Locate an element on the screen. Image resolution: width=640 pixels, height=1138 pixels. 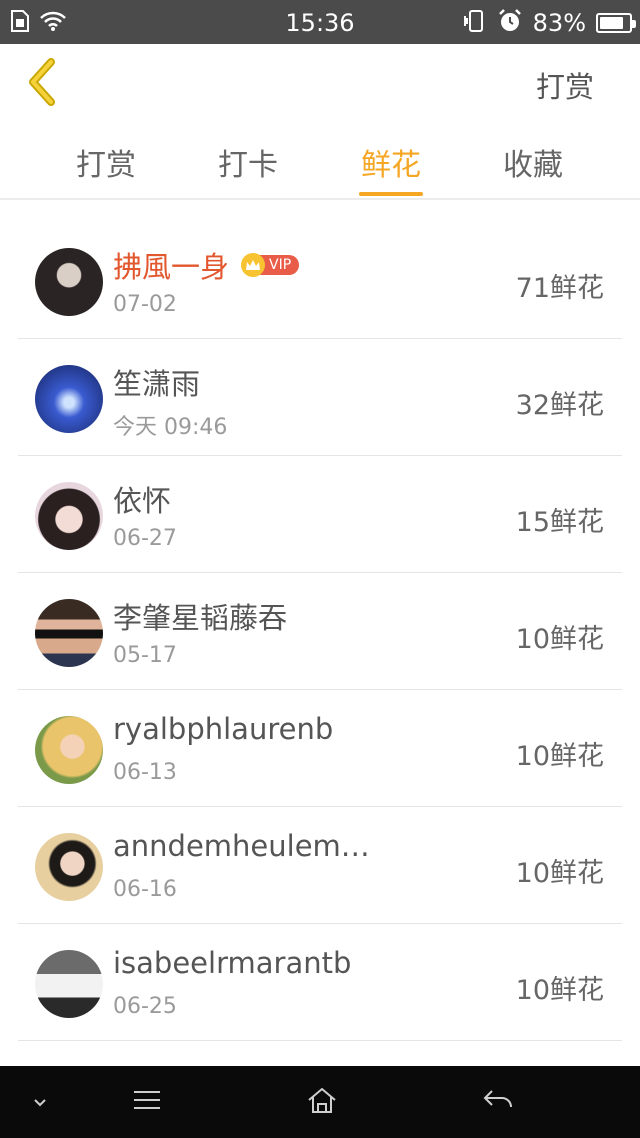
date: 06-25 is located at coordinates (145, 1006).